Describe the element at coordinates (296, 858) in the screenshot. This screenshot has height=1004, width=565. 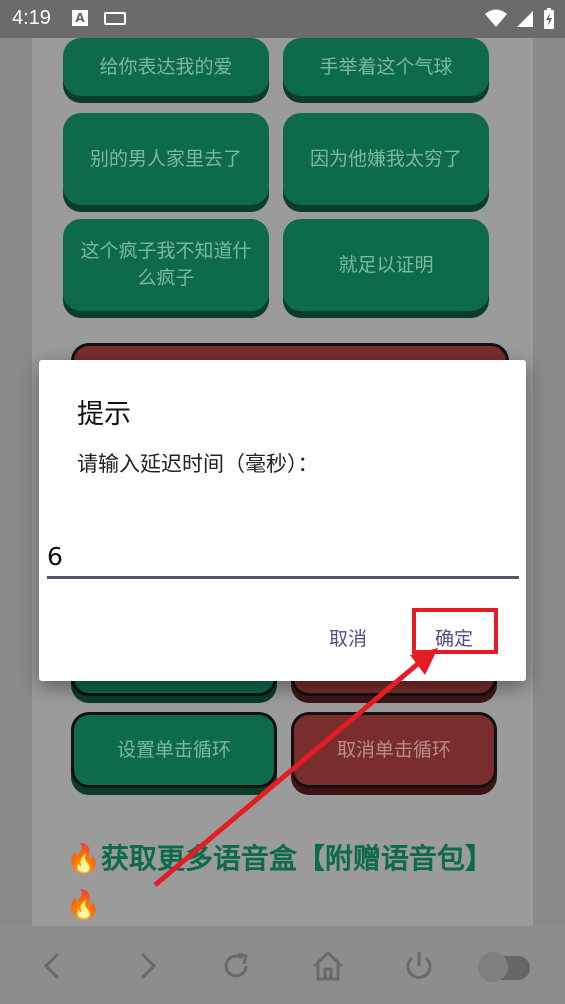
I see `promo-text: 获取更多语音盒【附赠语音包】` at that location.